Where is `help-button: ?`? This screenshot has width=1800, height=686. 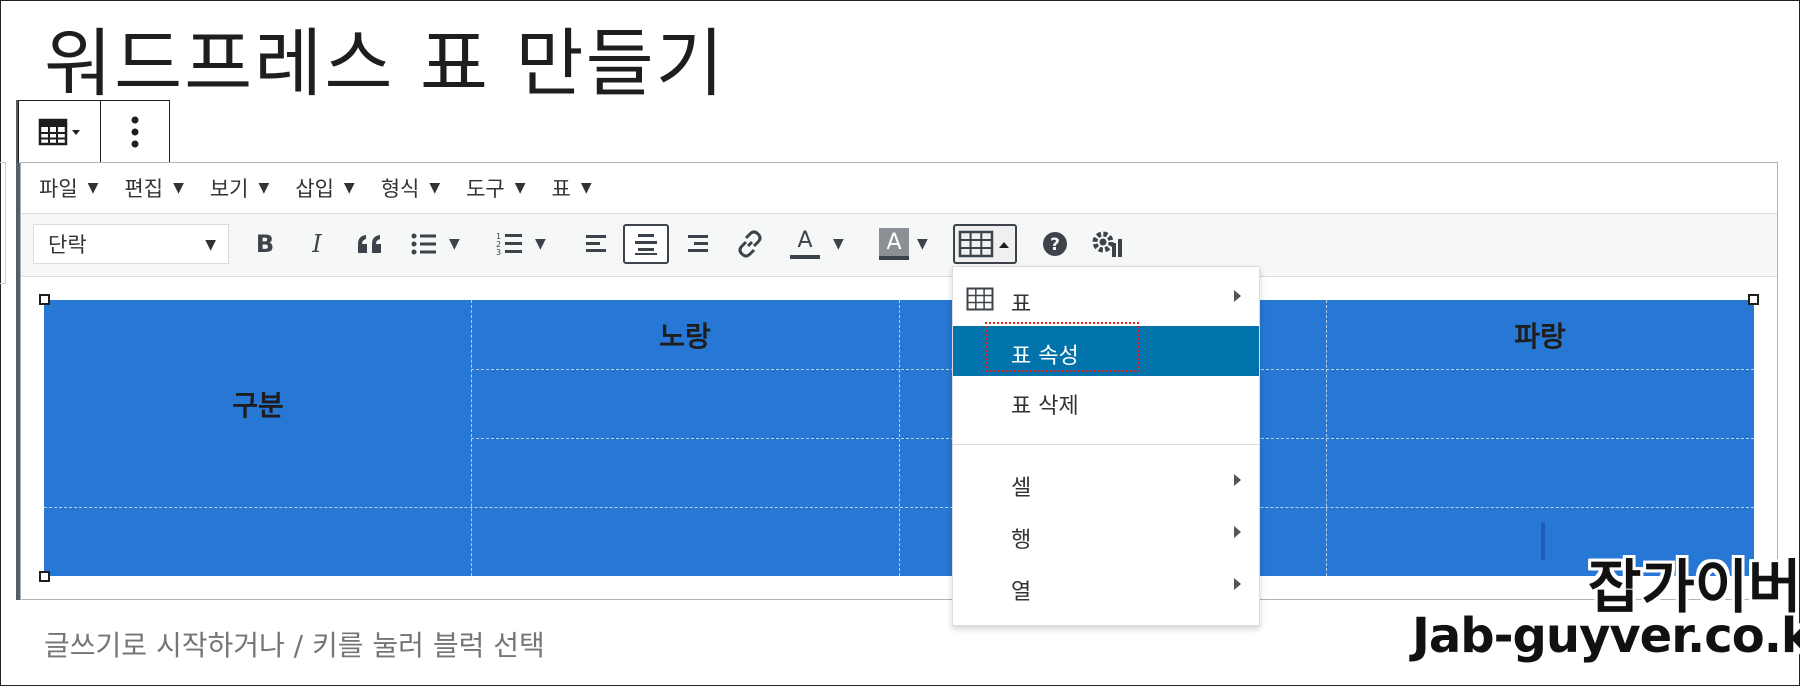 help-button: ? is located at coordinates (1055, 244).